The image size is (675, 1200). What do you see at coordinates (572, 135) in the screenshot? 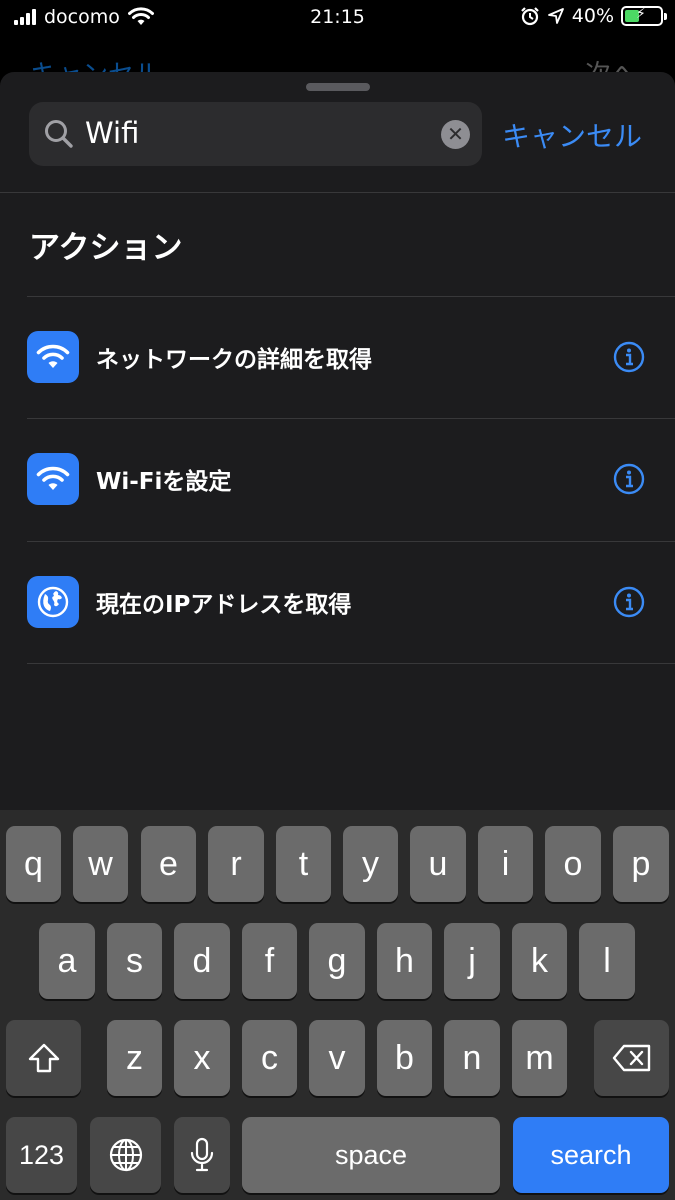
I see `cancel-button: キャンセル` at bounding box center [572, 135].